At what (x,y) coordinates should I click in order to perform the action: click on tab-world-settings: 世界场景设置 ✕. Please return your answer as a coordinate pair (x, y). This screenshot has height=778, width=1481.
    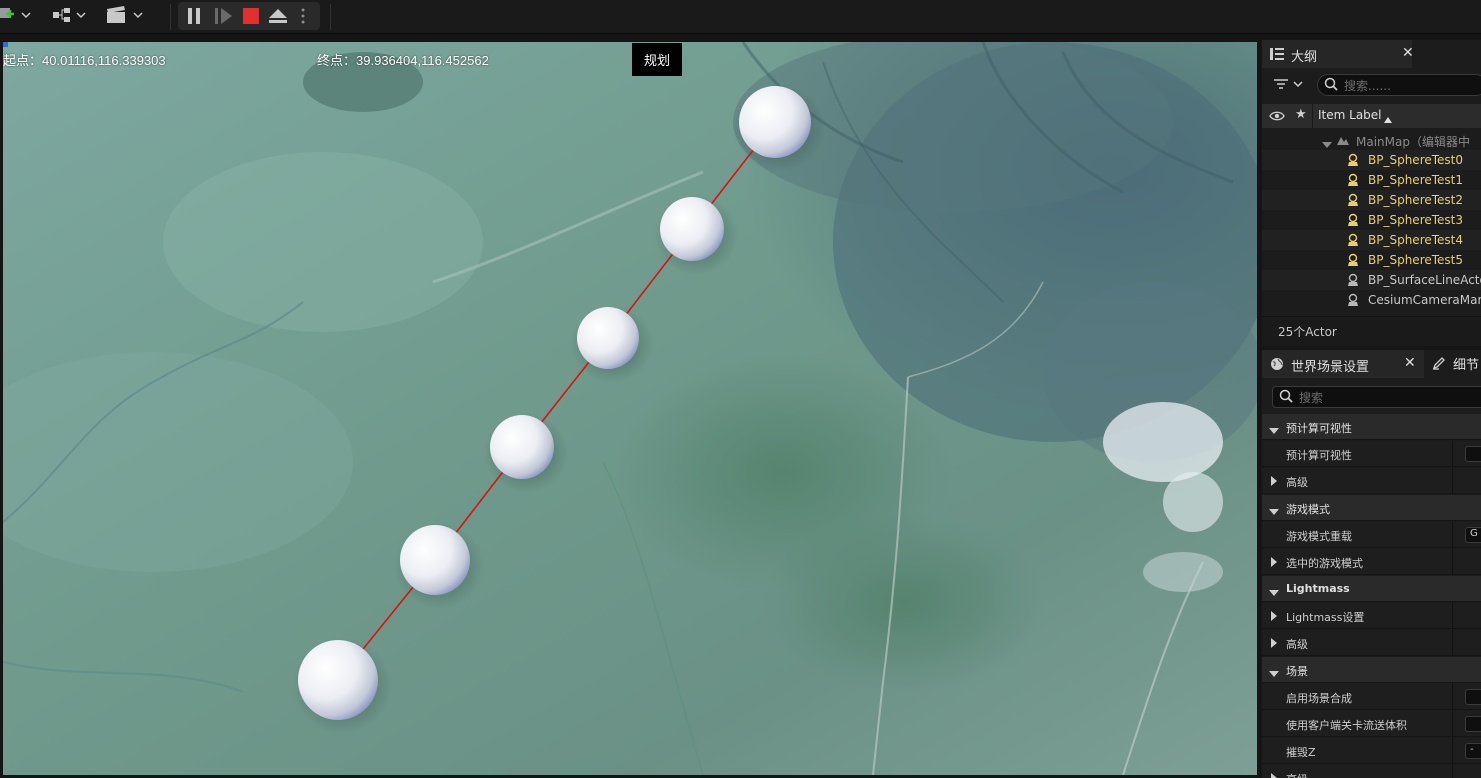
    Looking at the image, I should click on (1343, 364).